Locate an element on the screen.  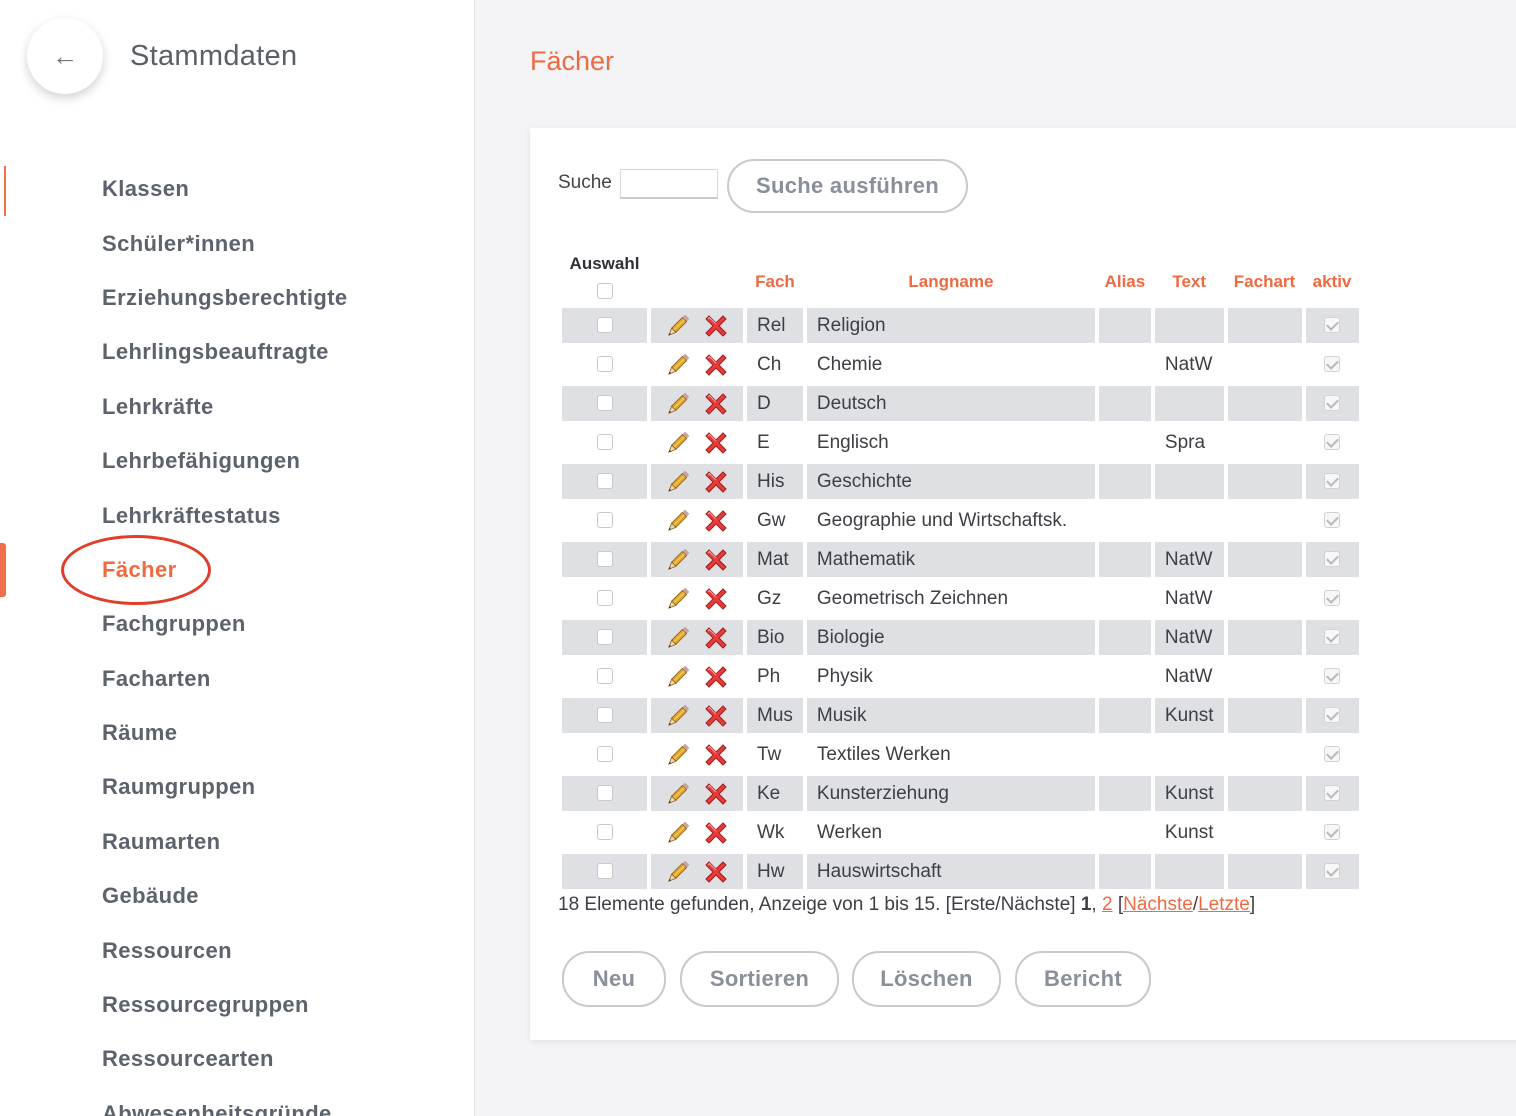
table-row: Gw Geographie und Wirtschaftsk. is located at coordinates (960, 520).